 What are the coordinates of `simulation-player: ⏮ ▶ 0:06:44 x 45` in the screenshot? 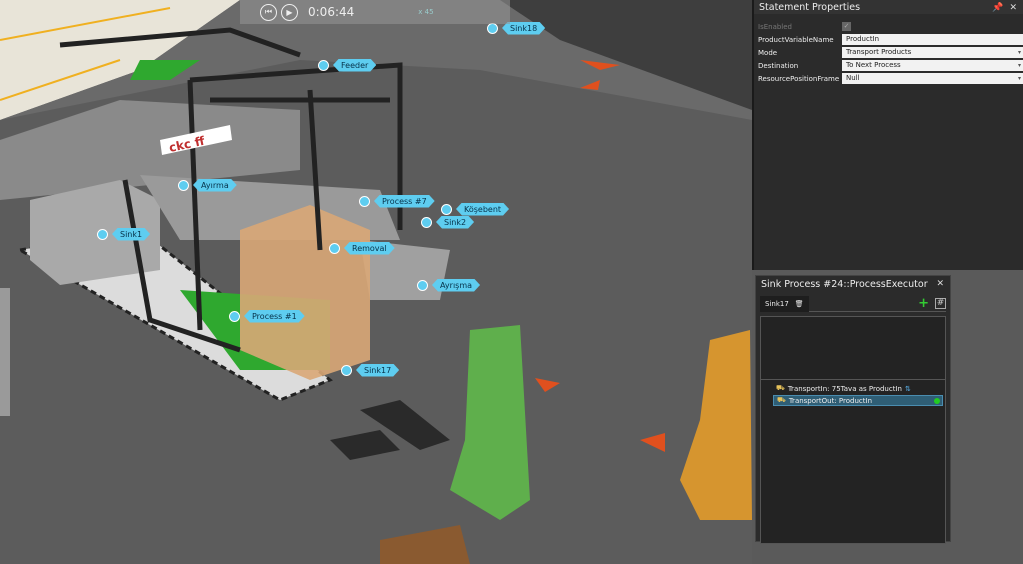 It's located at (375, 12).